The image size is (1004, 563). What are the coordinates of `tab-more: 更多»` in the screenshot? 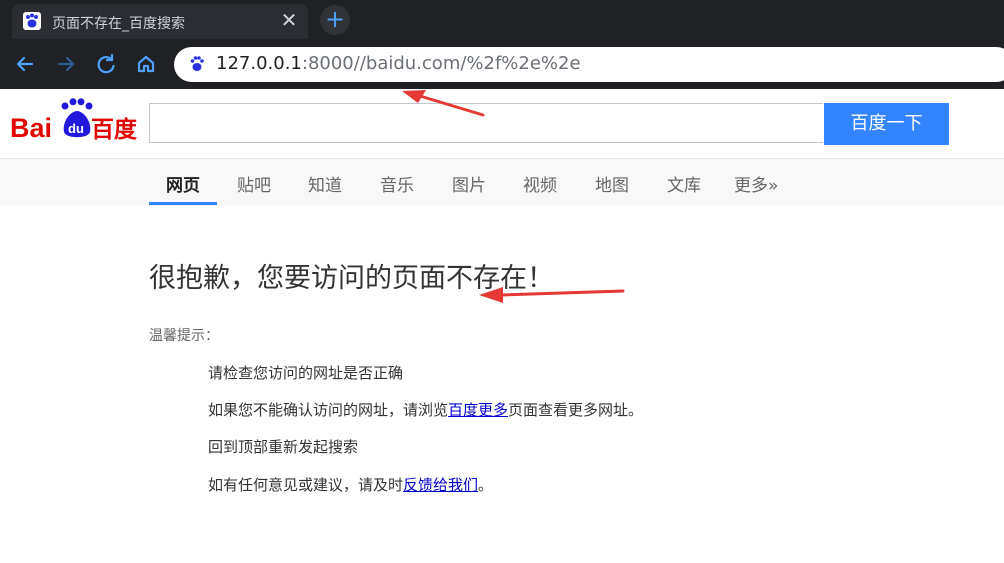 It's located at (756, 183).